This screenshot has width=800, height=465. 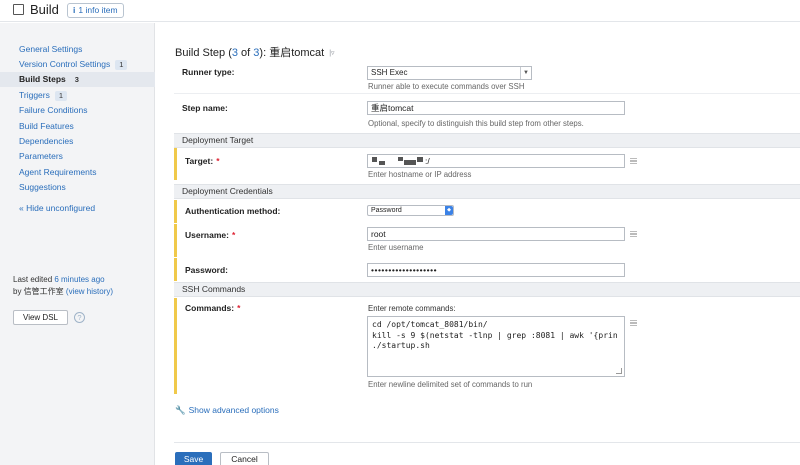 I want to click on step-title-suffix: ): 重启tomcat, so click(x=292, y=53).